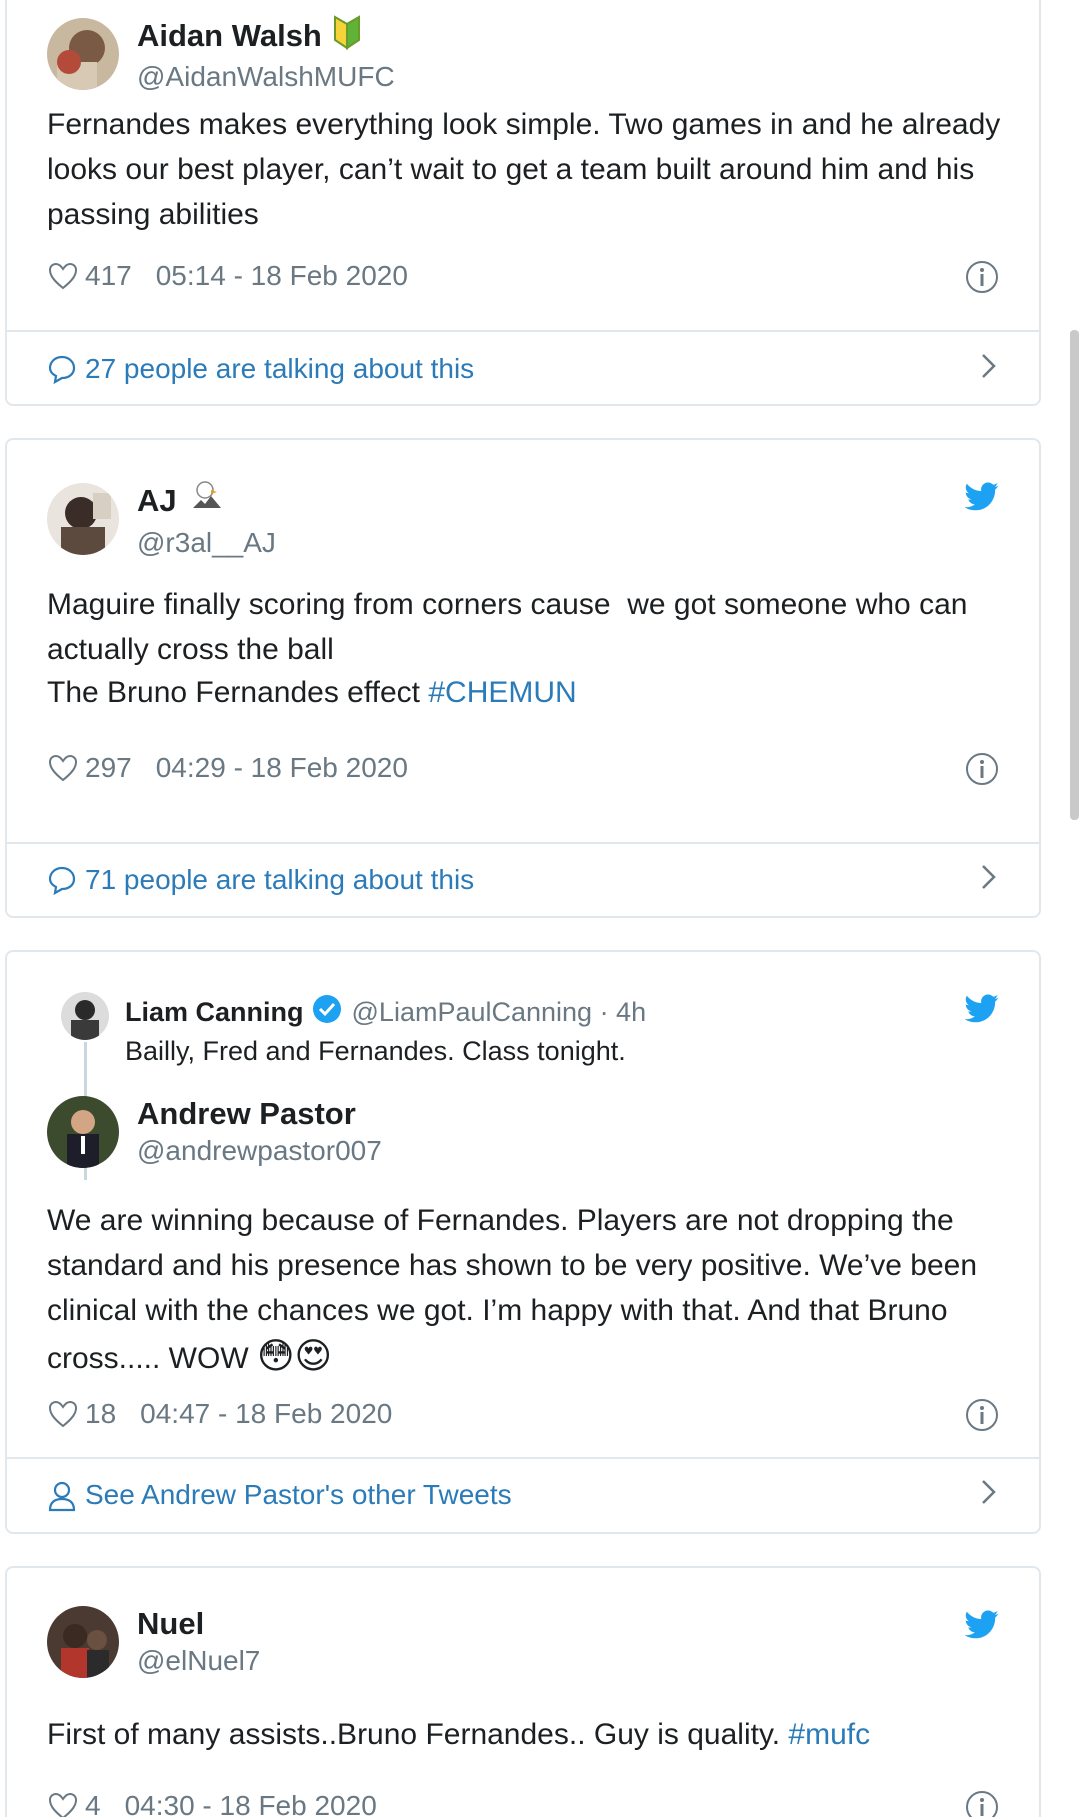 Image resolution: width=1080 pixels, height=1817 pixels. I want to click on tweet-author: Andrew Pastor @andrewpastor007, so click(214, 1132).